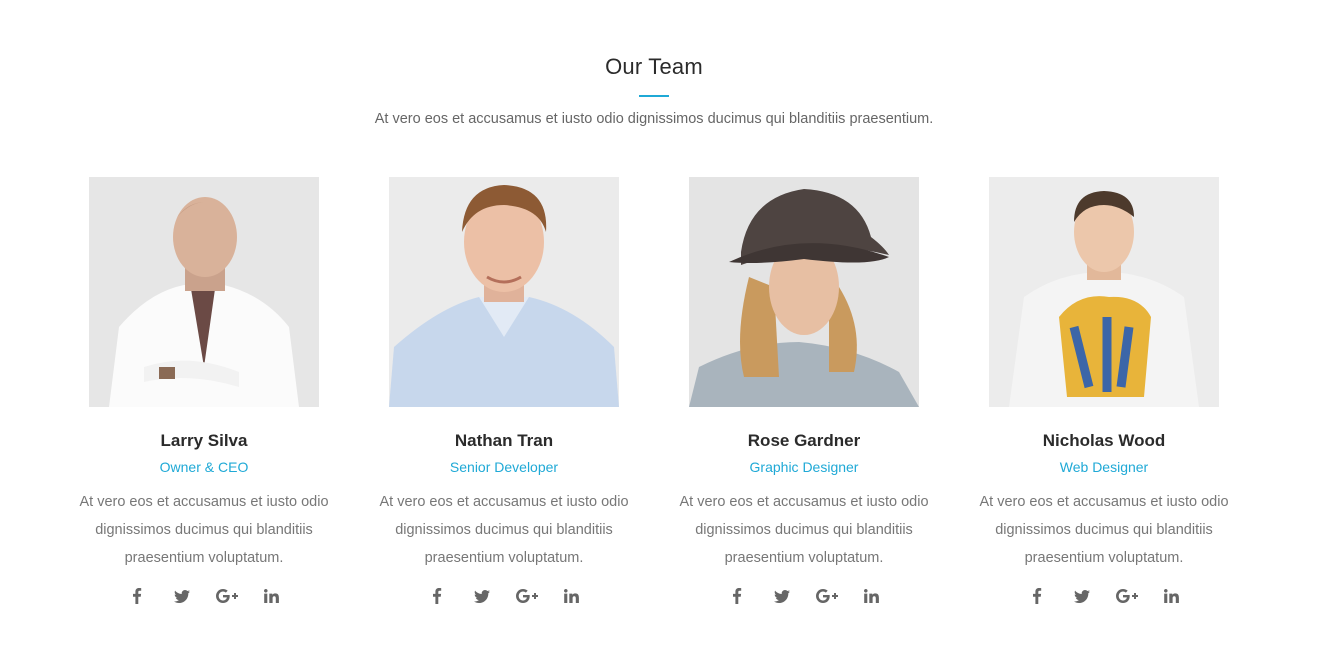 The height and width of the screenshot is (667, 1320). Describe the element at coordinates (804, 440) in the screenshot. I see `member-name: Rose Gardner` at that location.